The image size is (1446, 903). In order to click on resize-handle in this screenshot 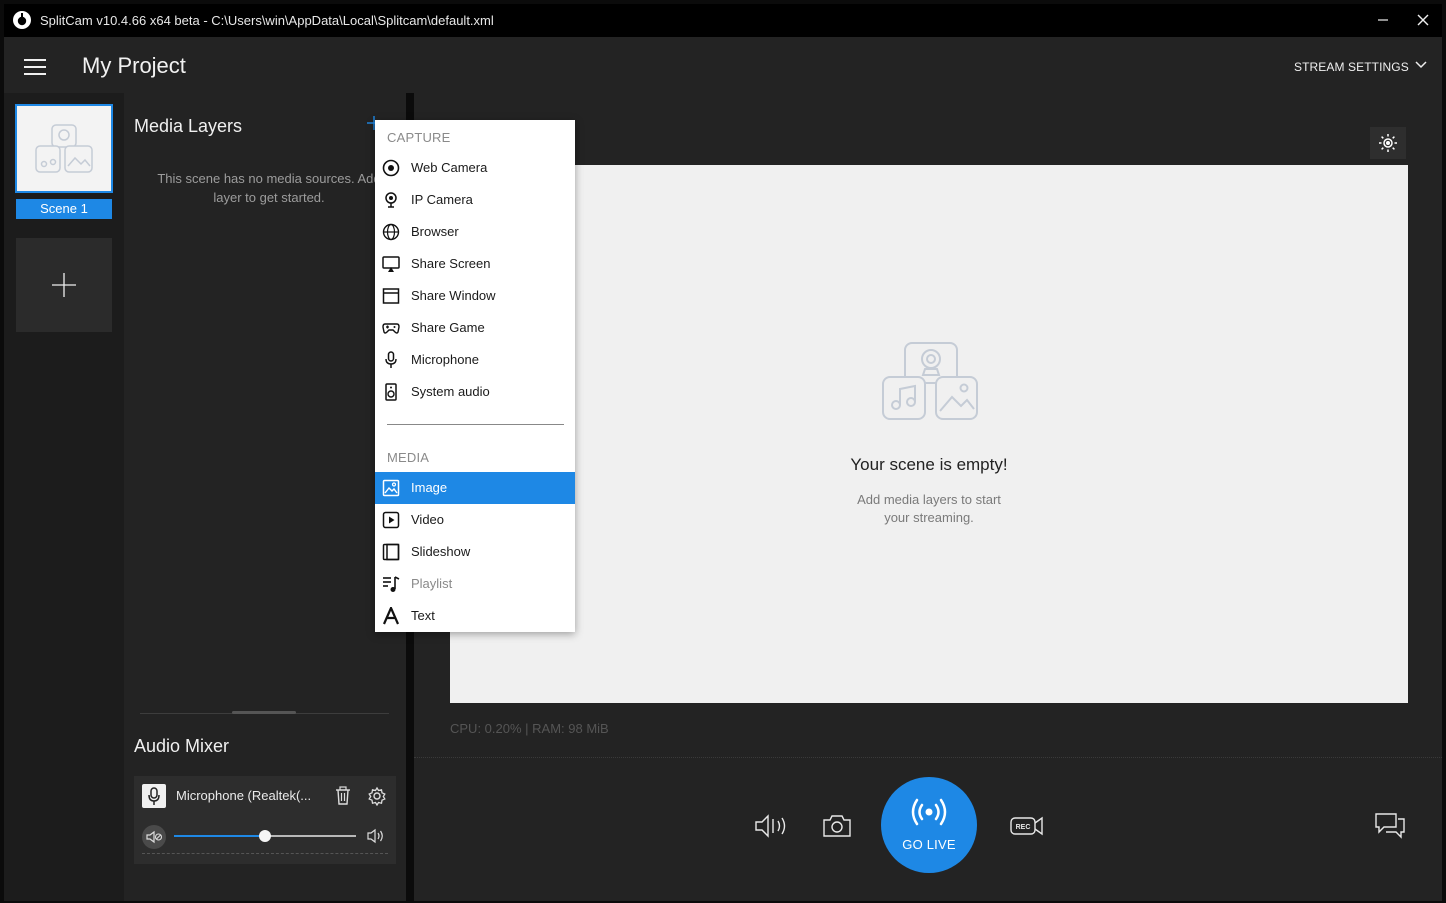, I will do `click(264, 712)`.